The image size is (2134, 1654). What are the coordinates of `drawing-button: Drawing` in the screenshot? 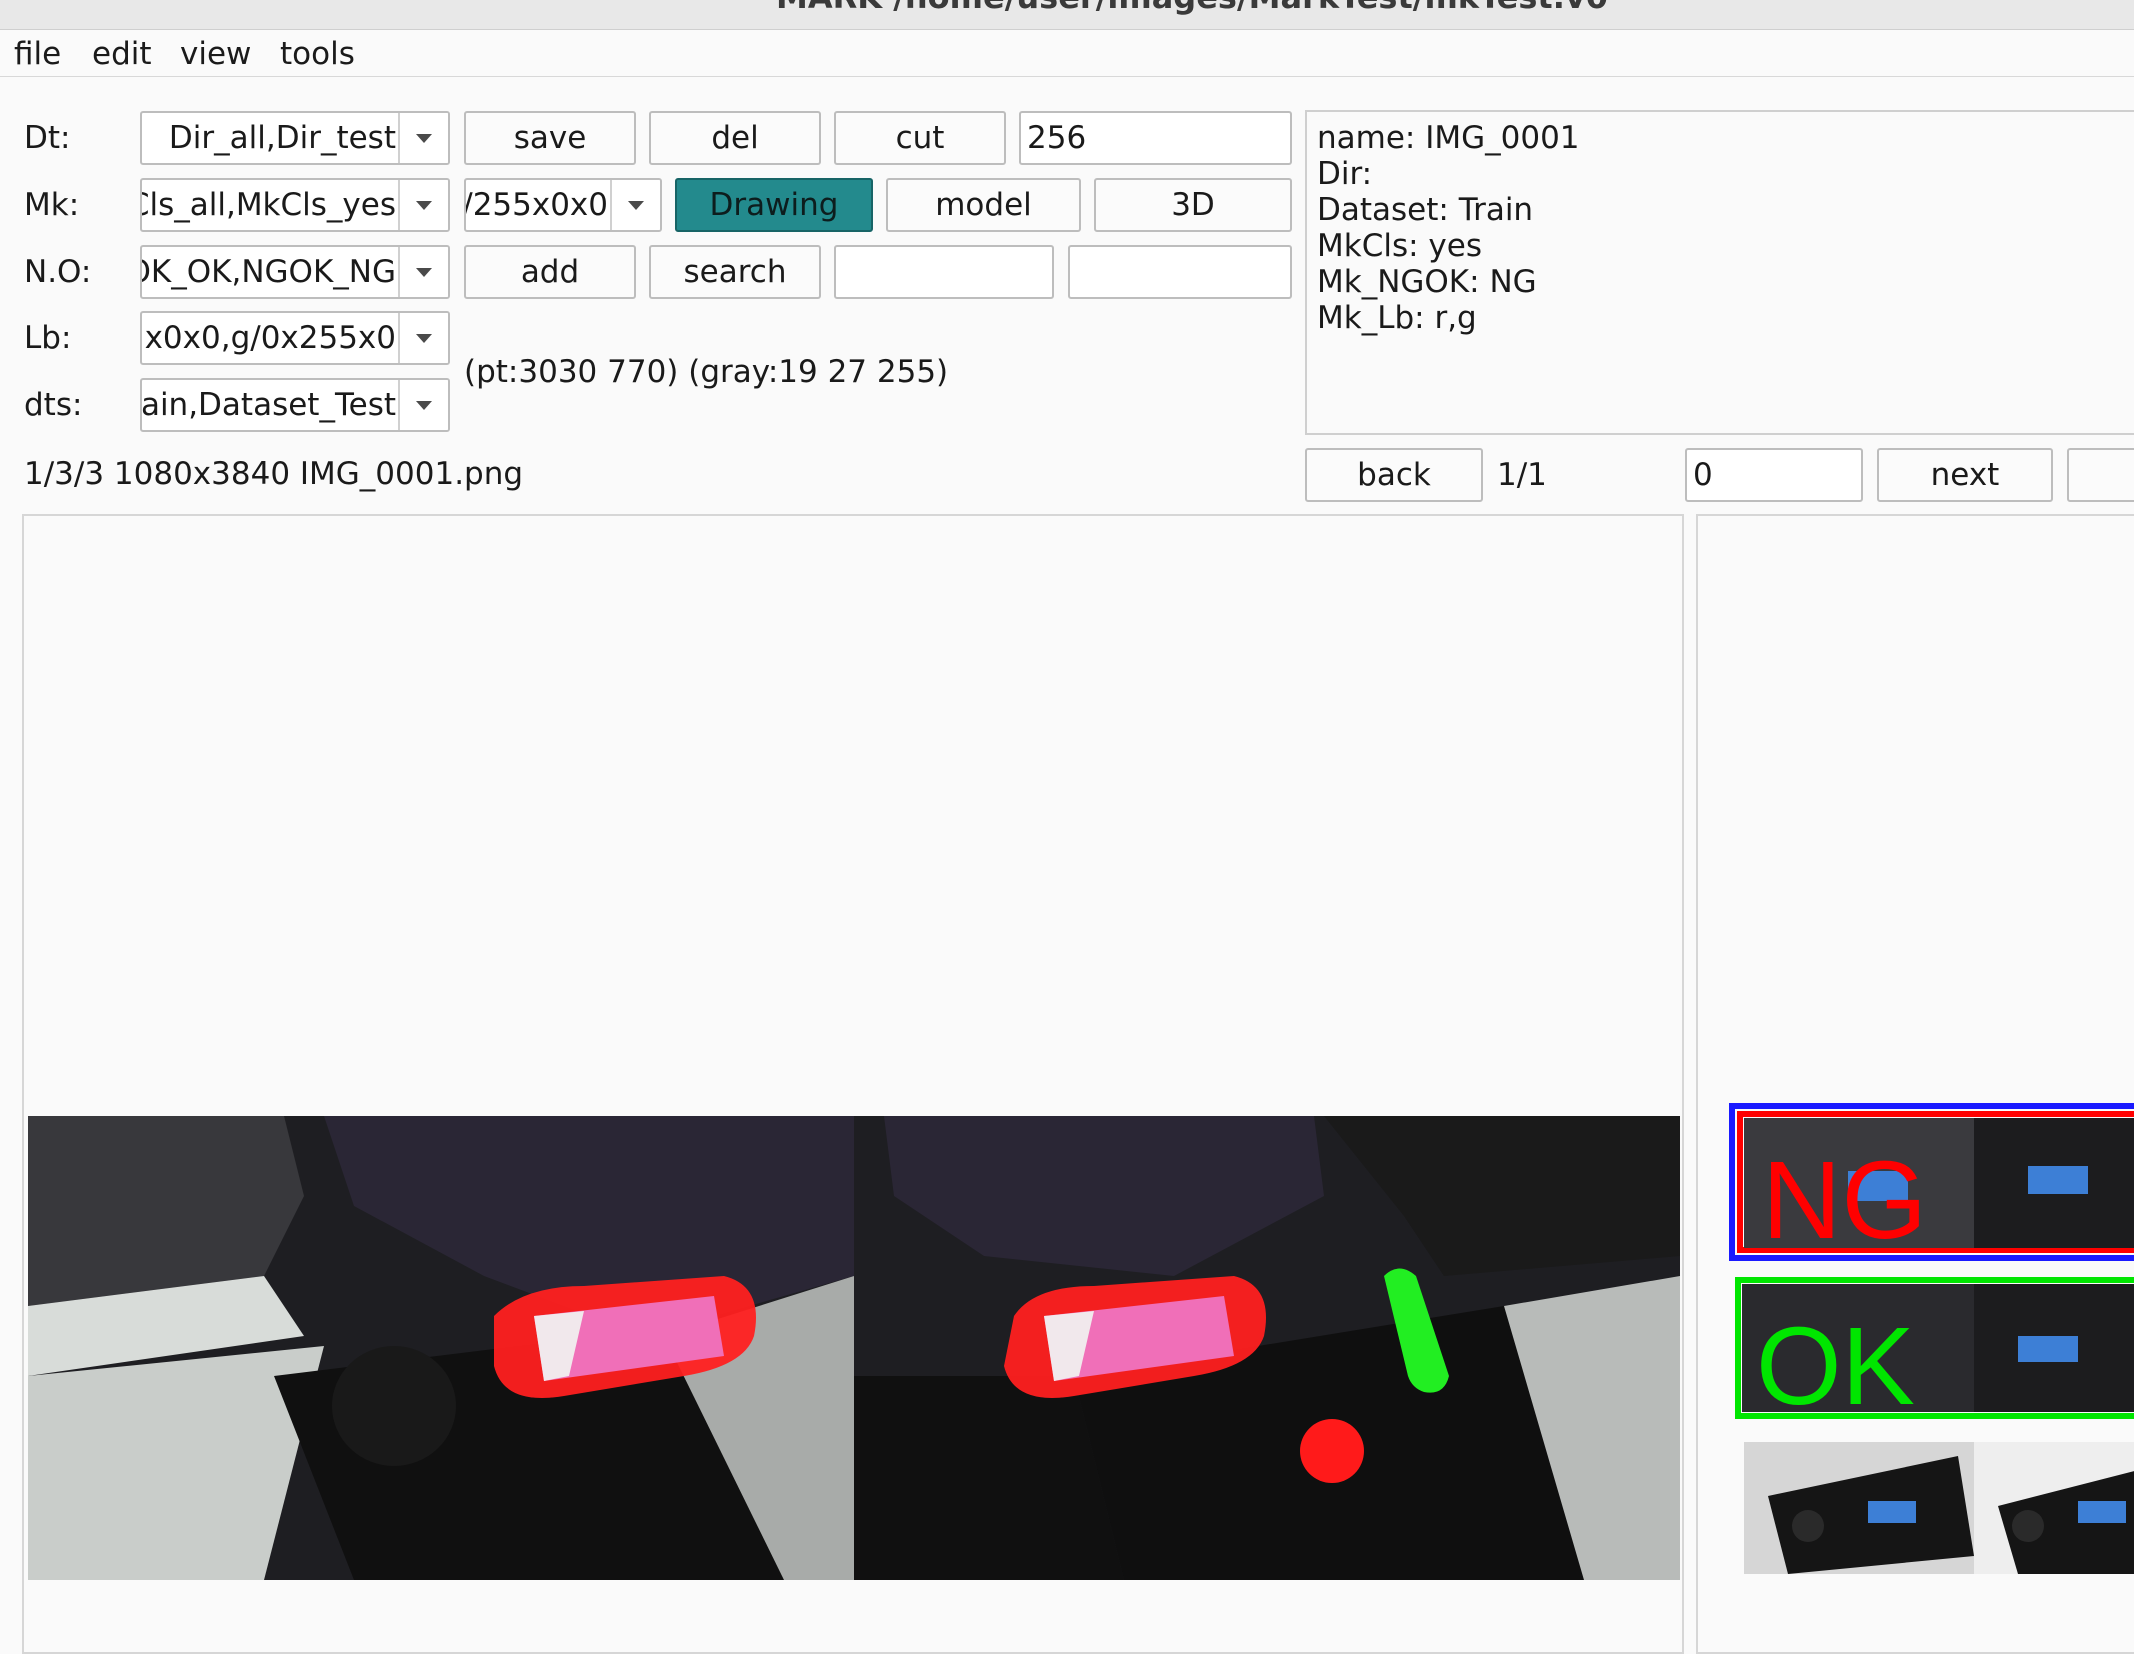 It's located at (774, 205).